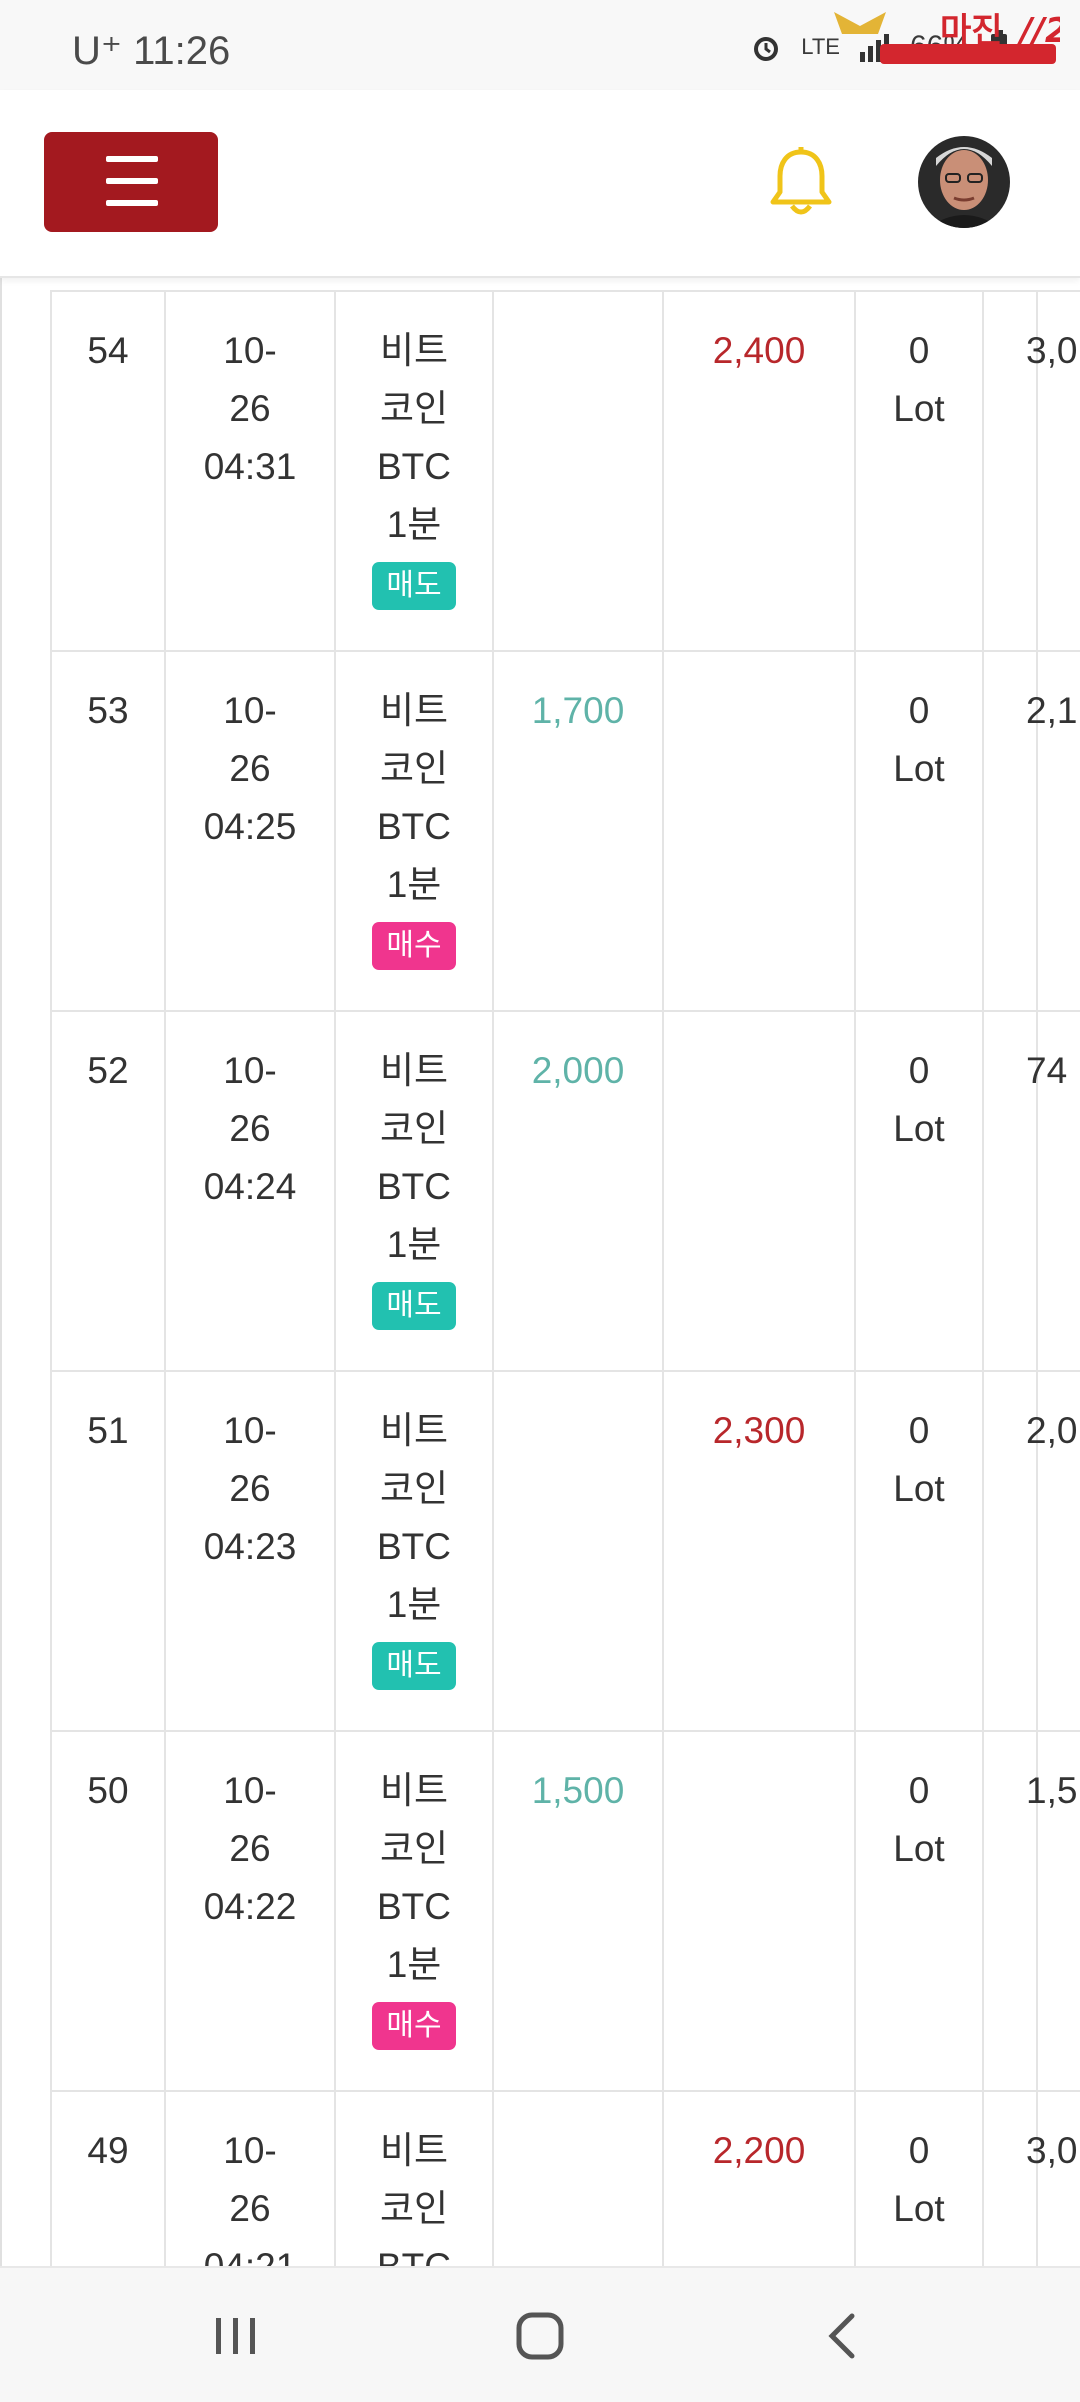 The width and height of the screenshot is (1080, 2402). I want to click on bell-icon, so click(801, 182).